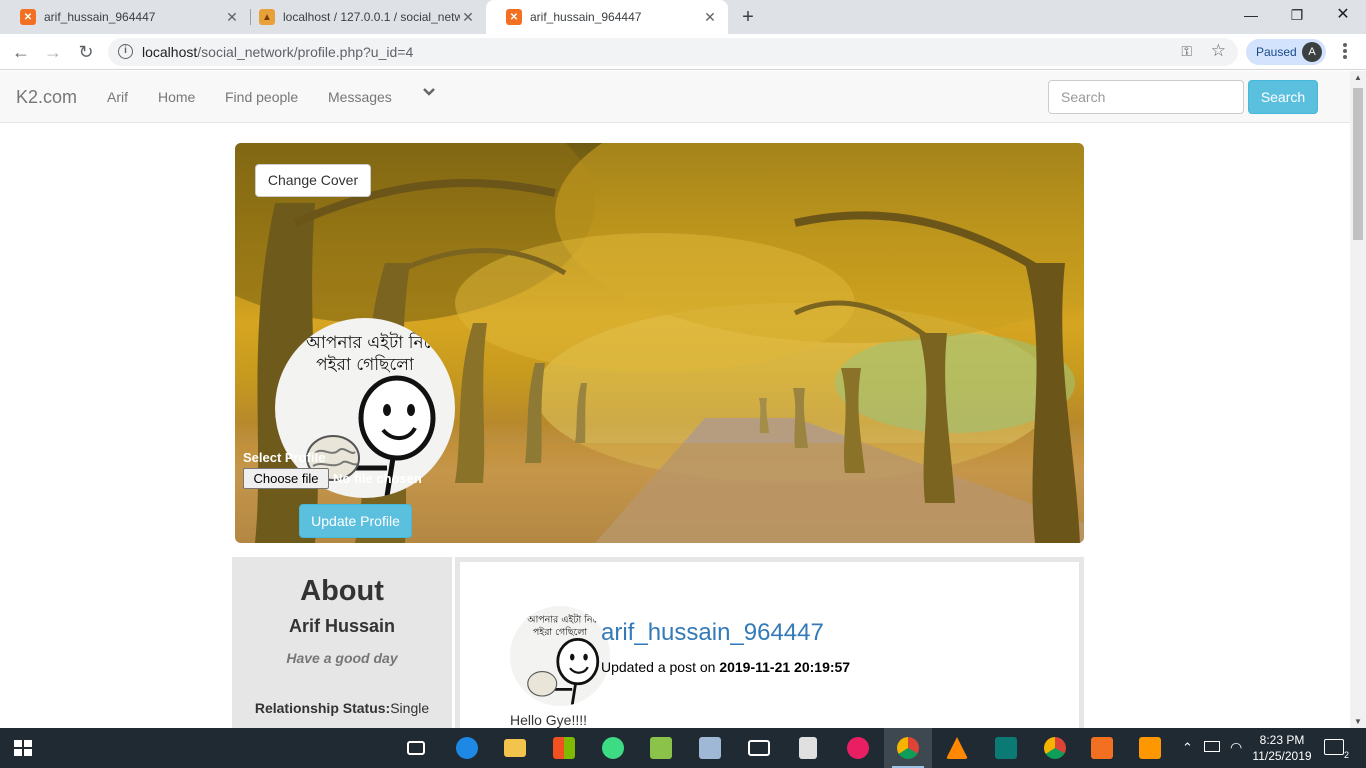 This screenshot has width=1366, height=768. Describe the element at coordinates (125, 51) in the screenshot. I see `site-info-icon: i` at that location.